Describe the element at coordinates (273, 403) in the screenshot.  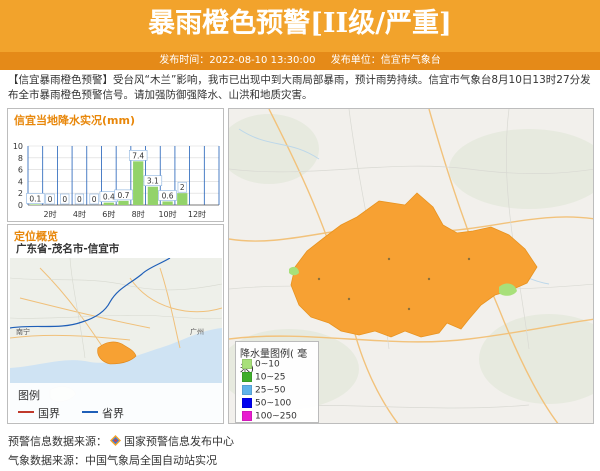
I see `precip-label-3: 50~100` at that location.